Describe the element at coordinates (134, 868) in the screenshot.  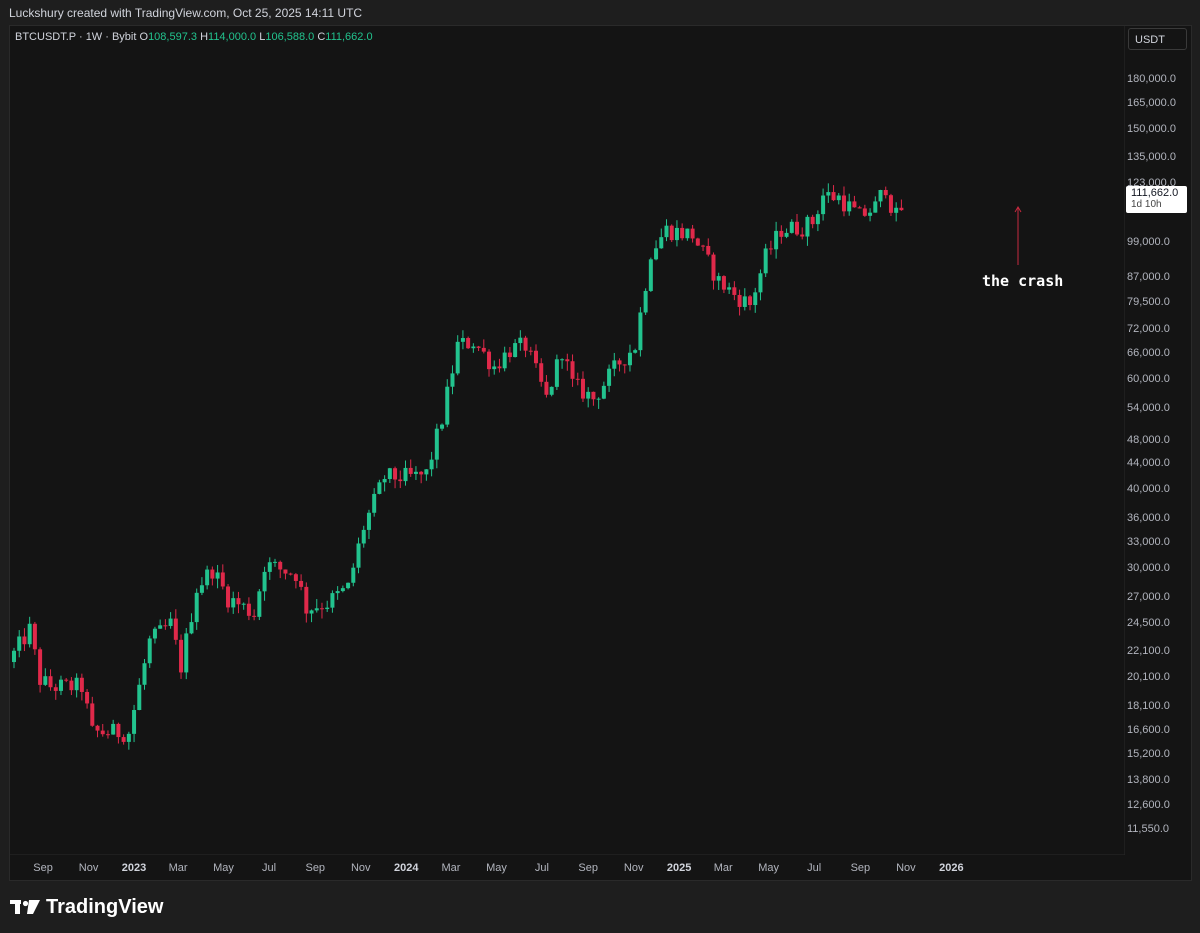
I see `time-tick-label: 2023` at that location.